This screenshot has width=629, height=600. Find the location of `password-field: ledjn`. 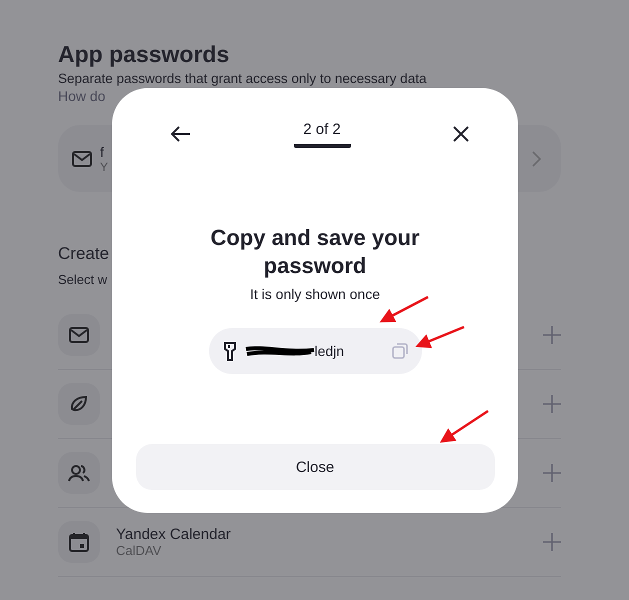

password-field: ledjn is located at coordinates (315, 351).